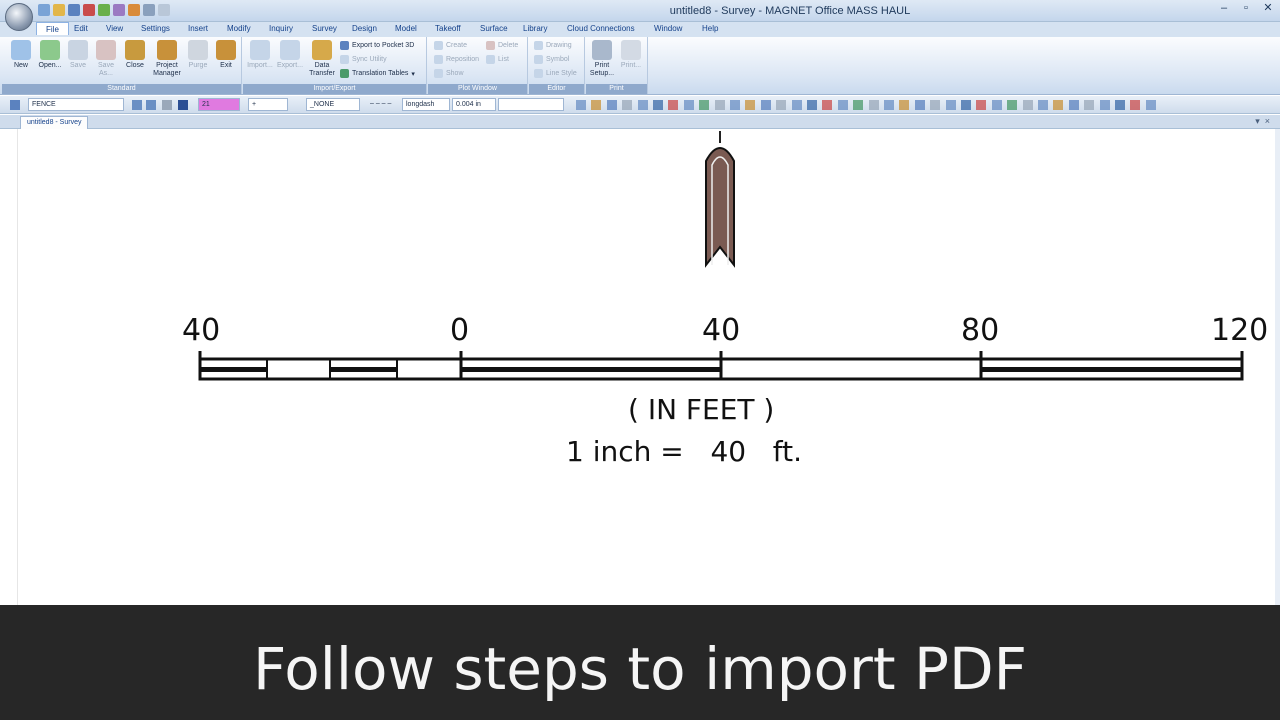 This screenshot has width=1280, height=720. I want to click on layer-next-icon, so click(151, 105).